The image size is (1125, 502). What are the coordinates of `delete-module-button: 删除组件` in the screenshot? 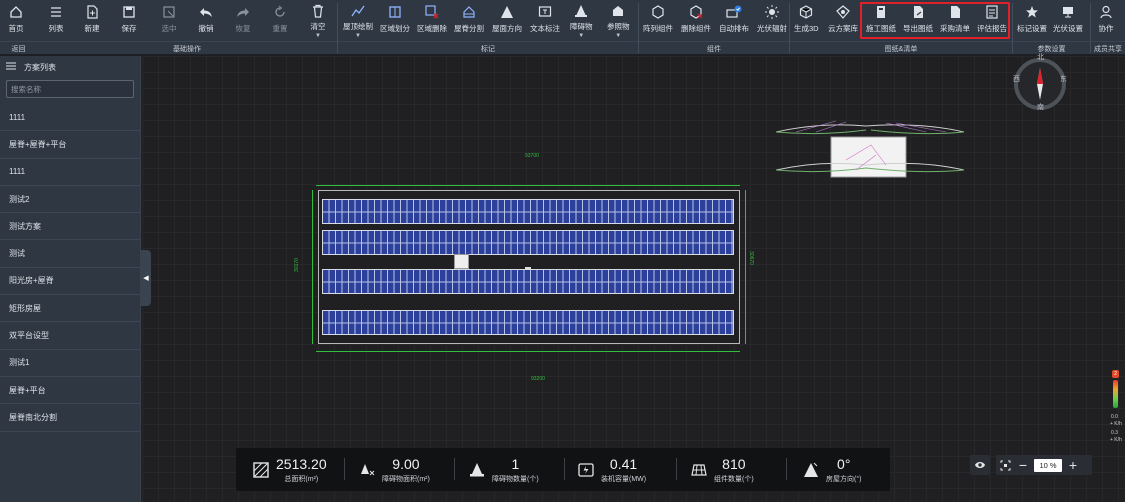 It's located at (696, 21).